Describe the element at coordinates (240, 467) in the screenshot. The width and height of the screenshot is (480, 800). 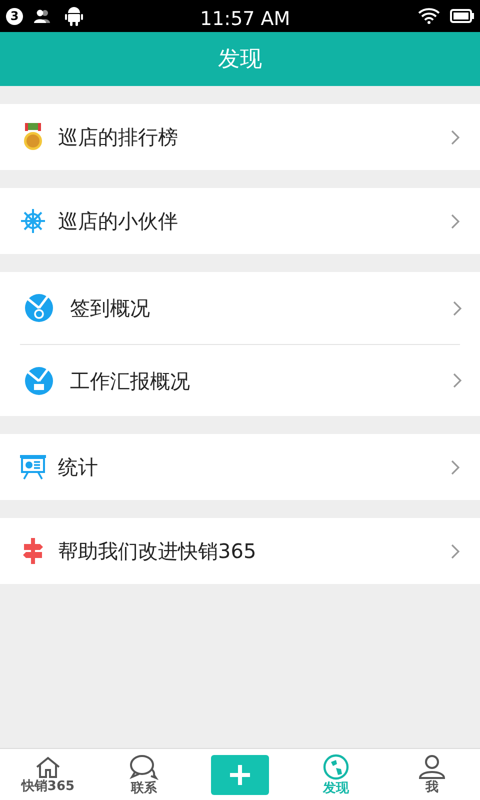
I see `menu-item: 统计` at that location.